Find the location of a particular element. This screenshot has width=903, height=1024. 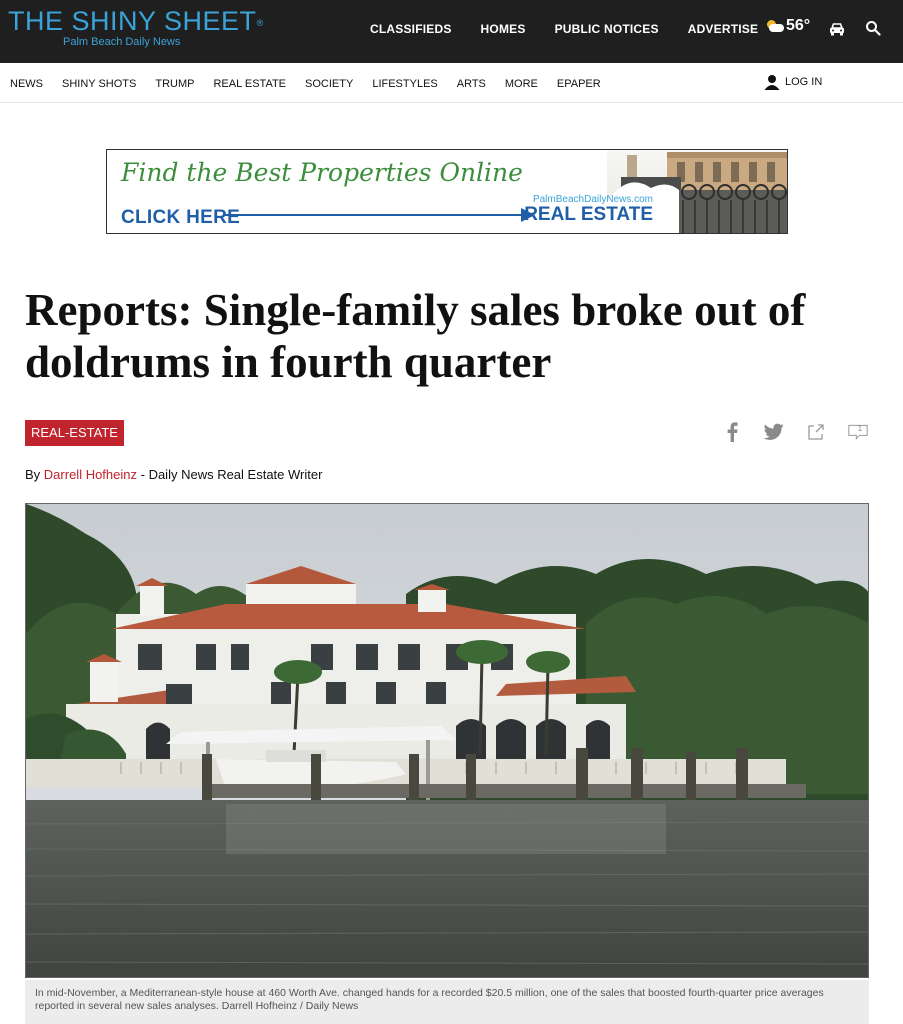

nav-epaper: EPAPER is located at coordinates (579, 84).